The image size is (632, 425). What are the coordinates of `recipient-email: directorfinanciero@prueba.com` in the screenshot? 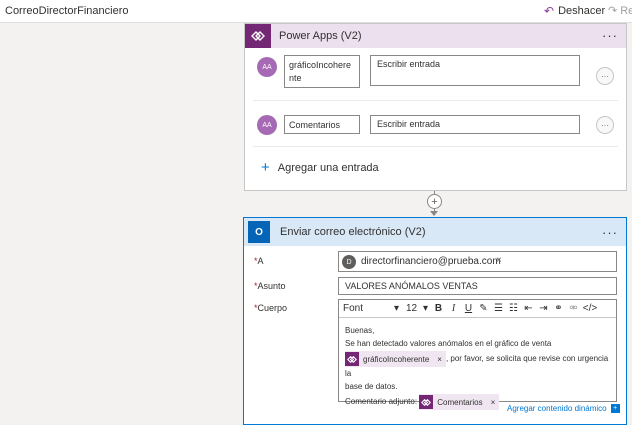 It's located at (431, 261).